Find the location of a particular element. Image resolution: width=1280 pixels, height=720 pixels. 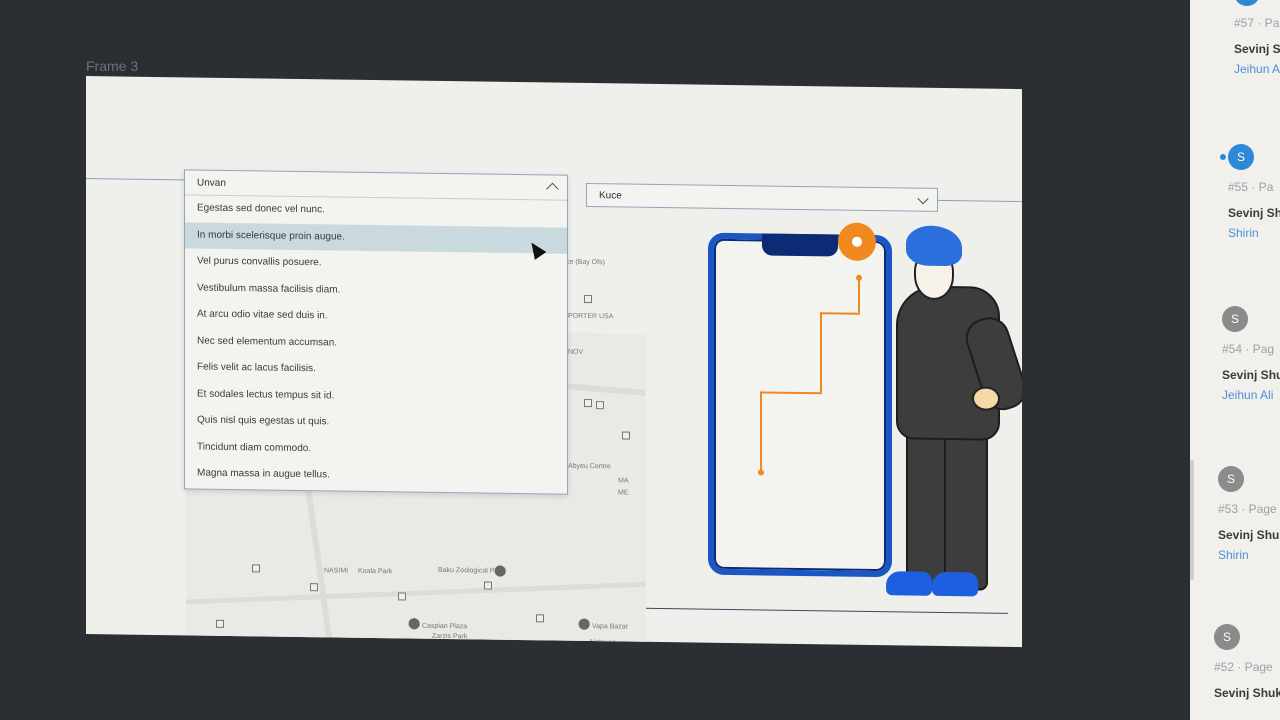

person-hand is located at coordinates (986, 398).